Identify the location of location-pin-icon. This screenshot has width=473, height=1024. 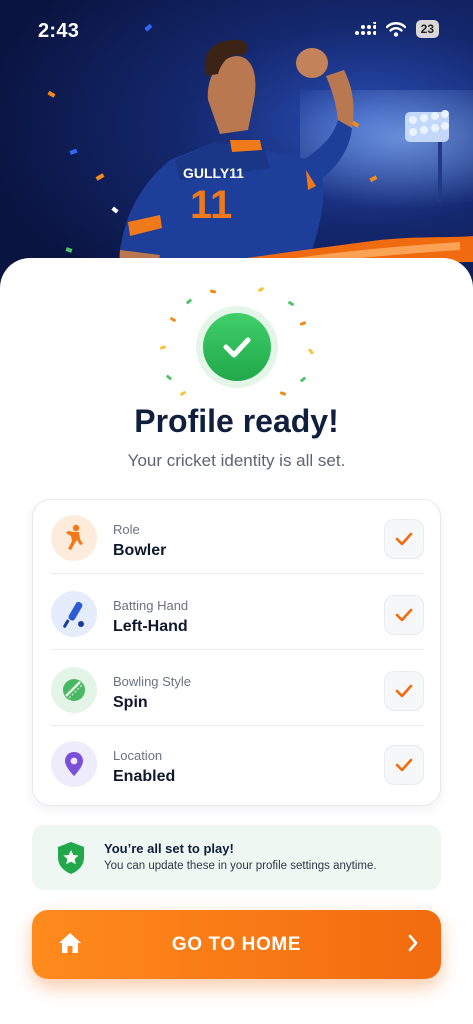
(74, 764).